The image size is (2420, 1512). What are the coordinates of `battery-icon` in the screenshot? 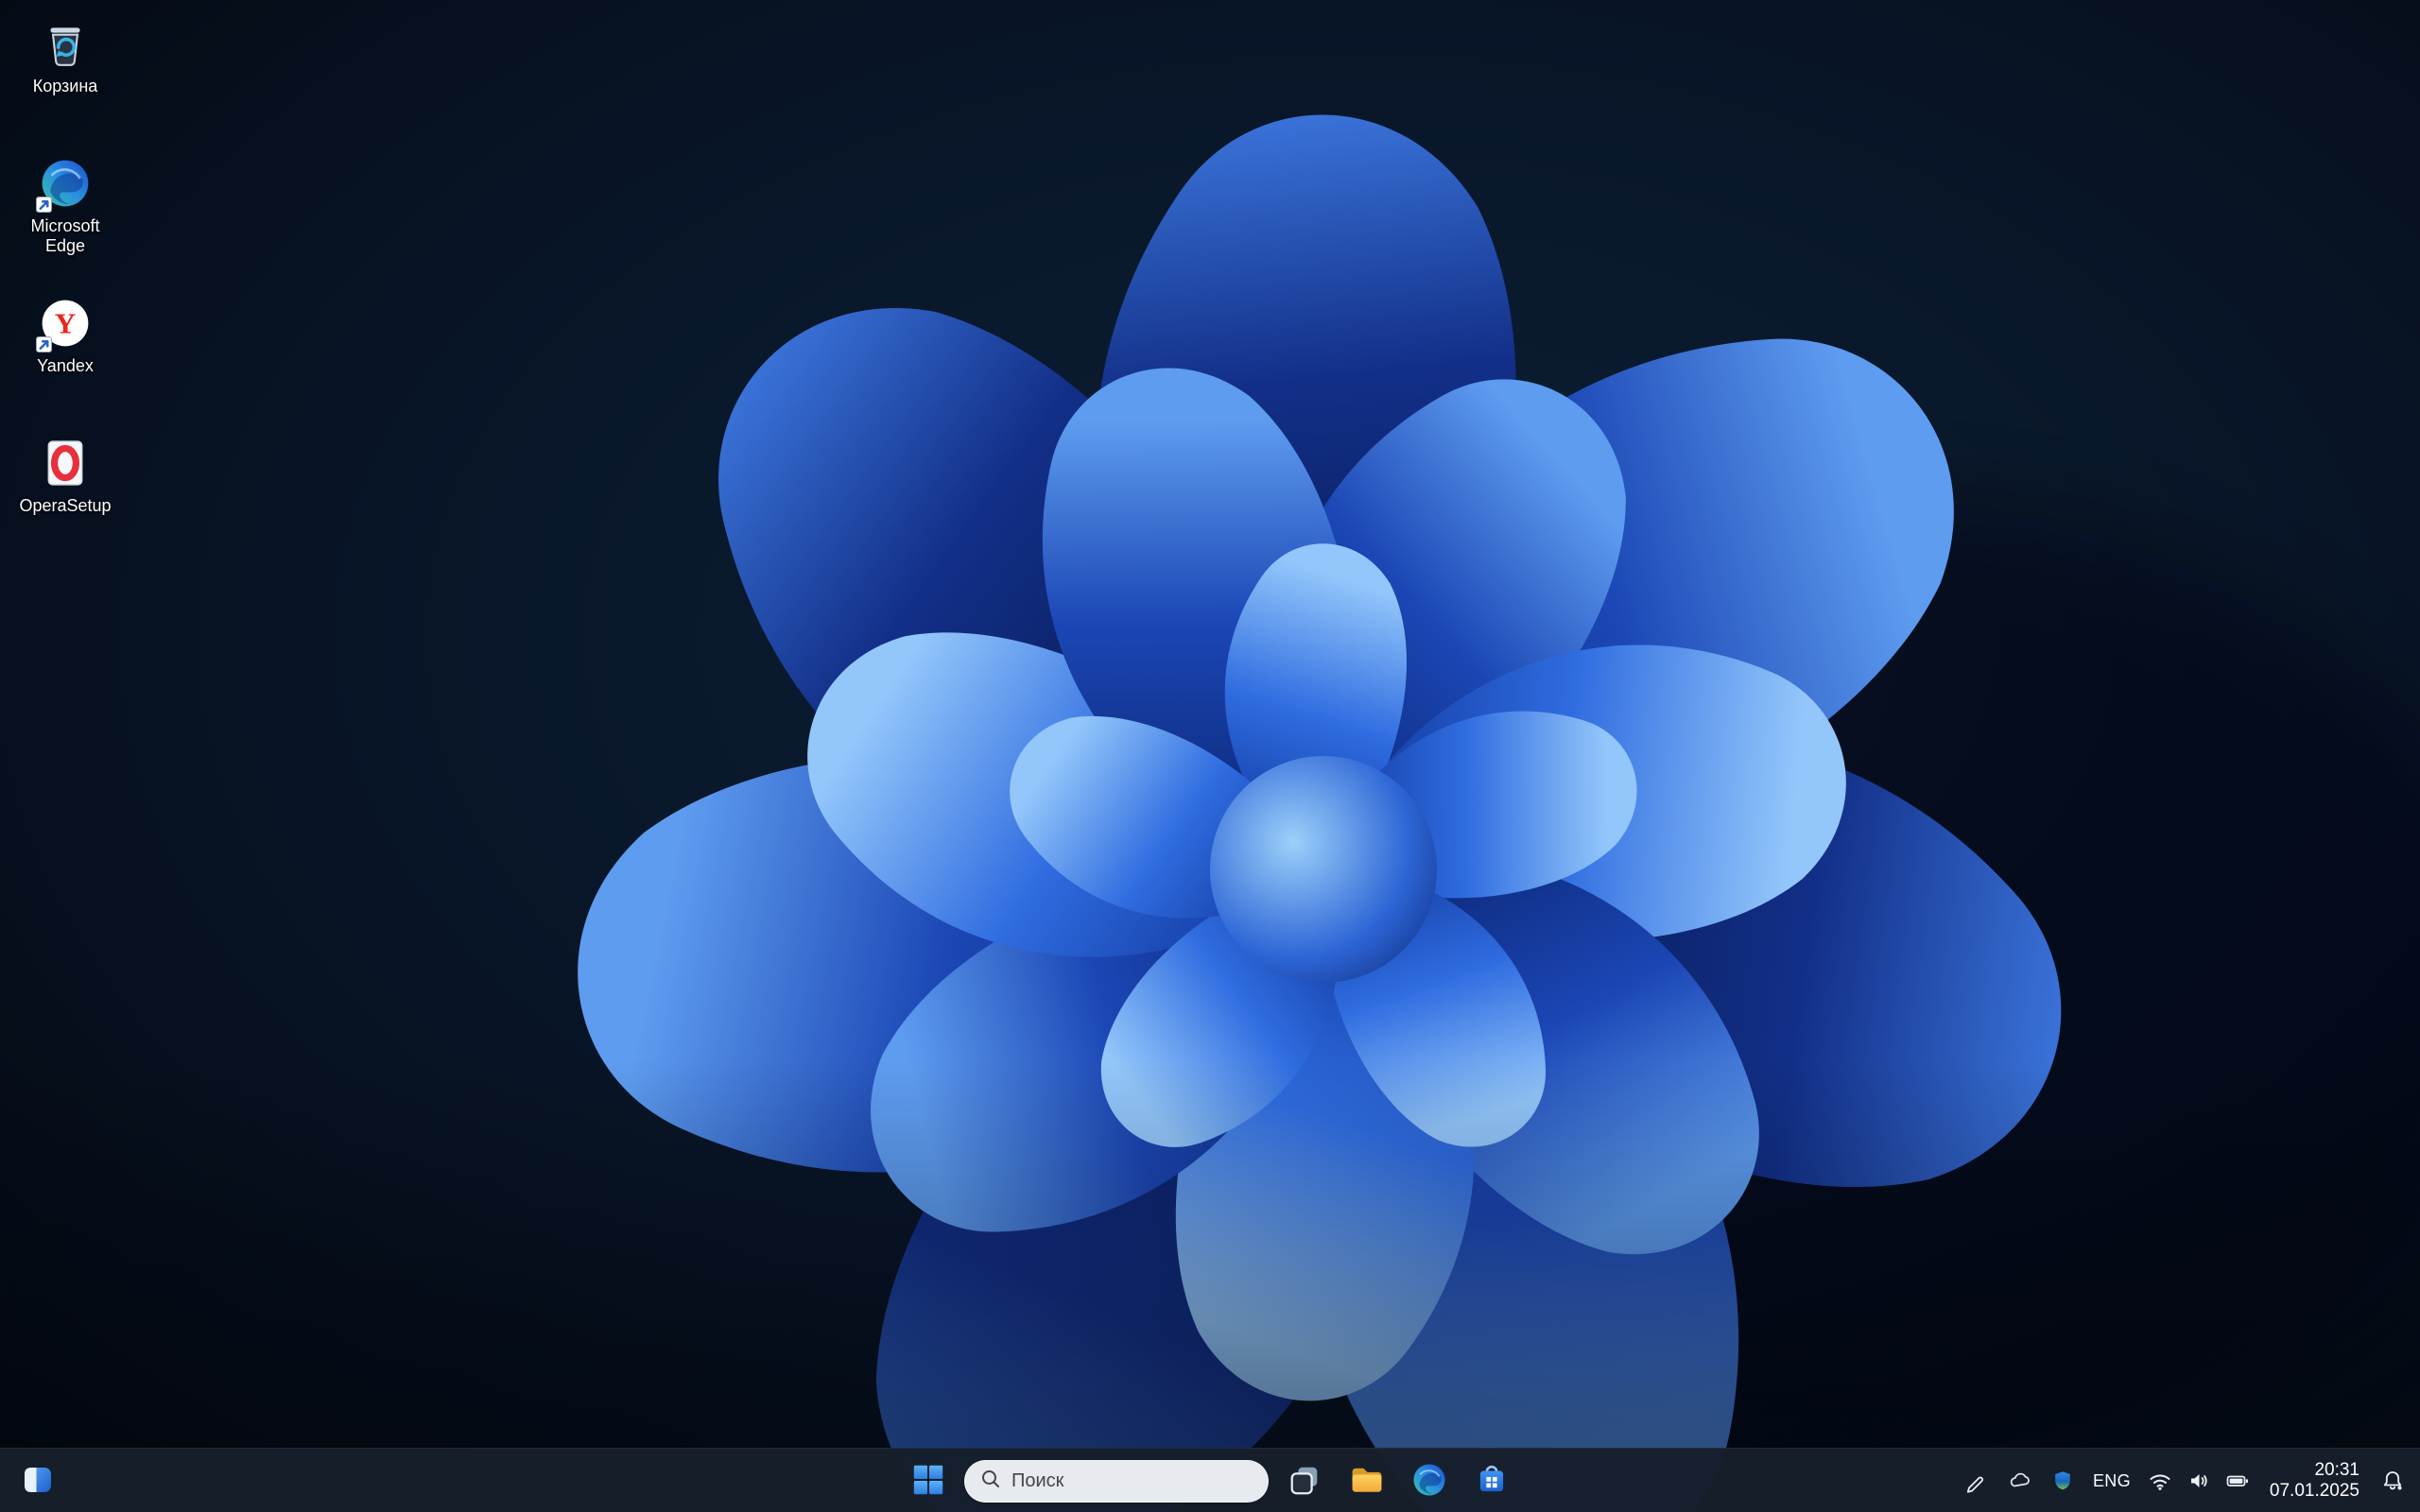 It's located at (2238, 1481).